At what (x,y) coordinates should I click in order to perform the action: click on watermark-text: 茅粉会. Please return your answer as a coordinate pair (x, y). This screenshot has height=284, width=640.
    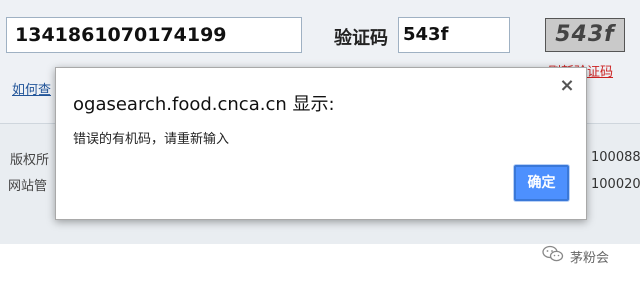
    Looking at the image, I should click on (590, 258).